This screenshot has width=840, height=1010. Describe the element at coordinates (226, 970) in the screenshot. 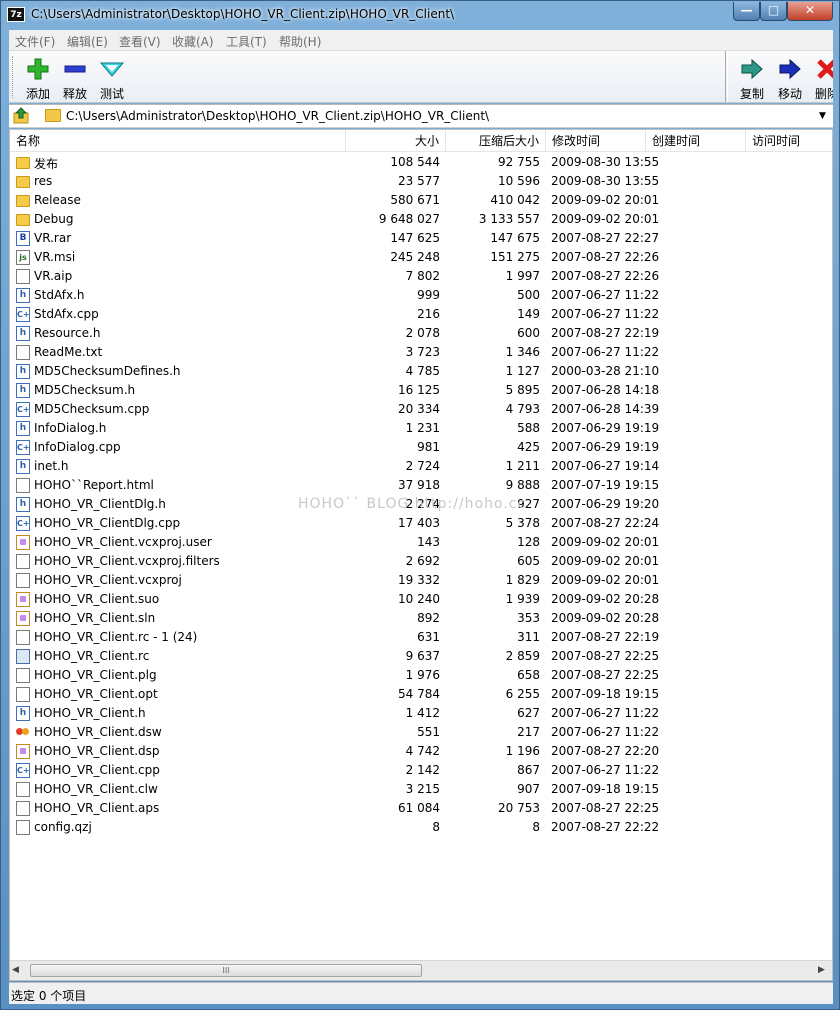

I see `scroll-thumb: III` at that location.